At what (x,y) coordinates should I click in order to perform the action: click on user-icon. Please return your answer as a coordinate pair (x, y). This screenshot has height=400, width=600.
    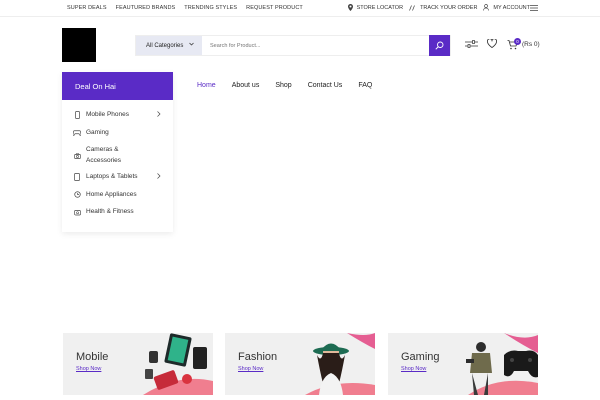
    Looking at the image, I should click on (486, 7).